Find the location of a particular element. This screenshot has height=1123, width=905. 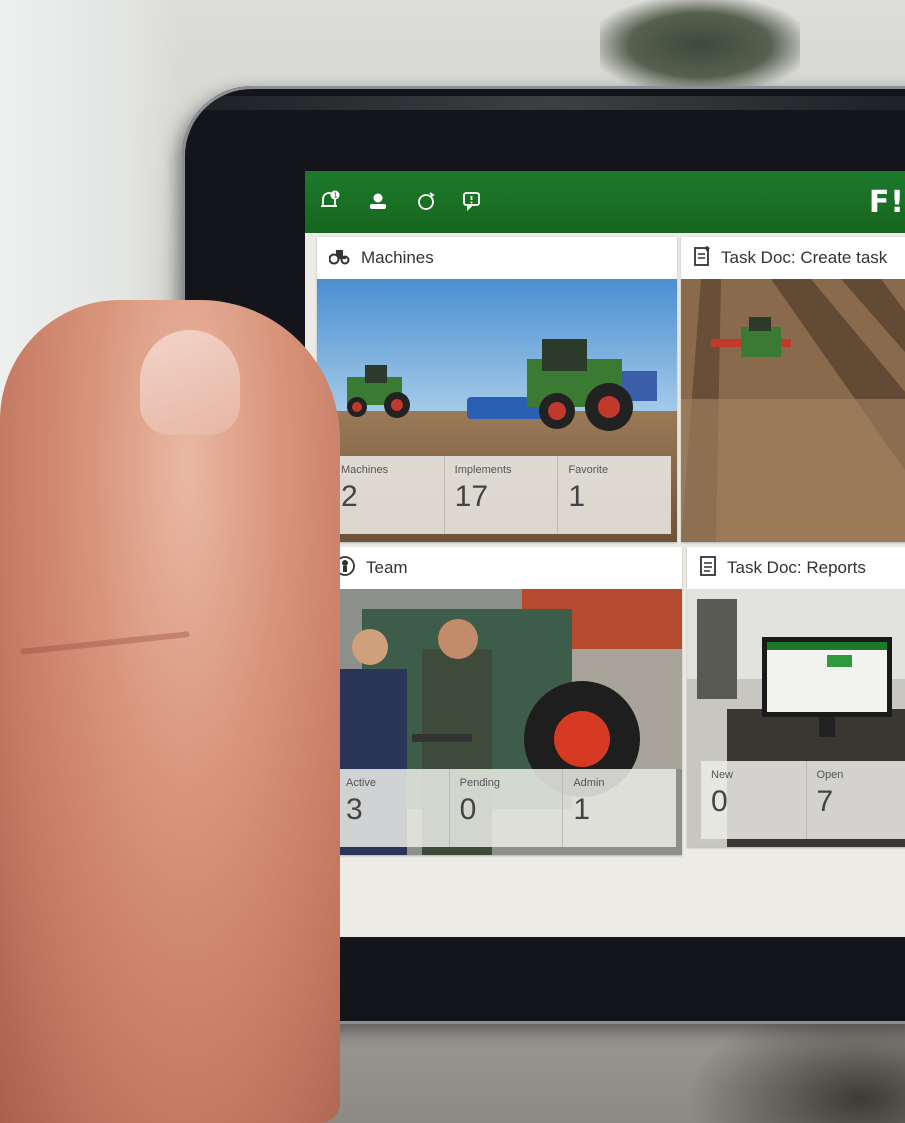

reports-tile-title: Task Doc: Reports is located at coordinates (796, 567).